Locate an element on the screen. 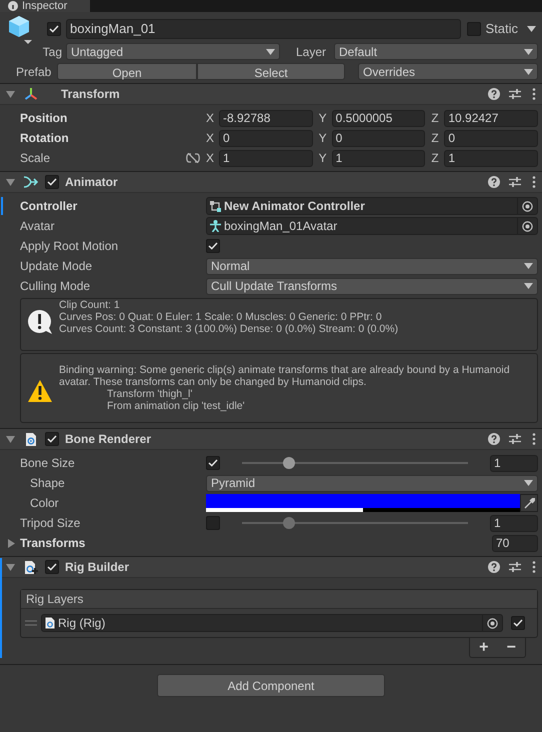 Image resolution: width=542 pixels, height=732 pixels. help-text: Clip Count: 1 is located at coordinates (90, 305).